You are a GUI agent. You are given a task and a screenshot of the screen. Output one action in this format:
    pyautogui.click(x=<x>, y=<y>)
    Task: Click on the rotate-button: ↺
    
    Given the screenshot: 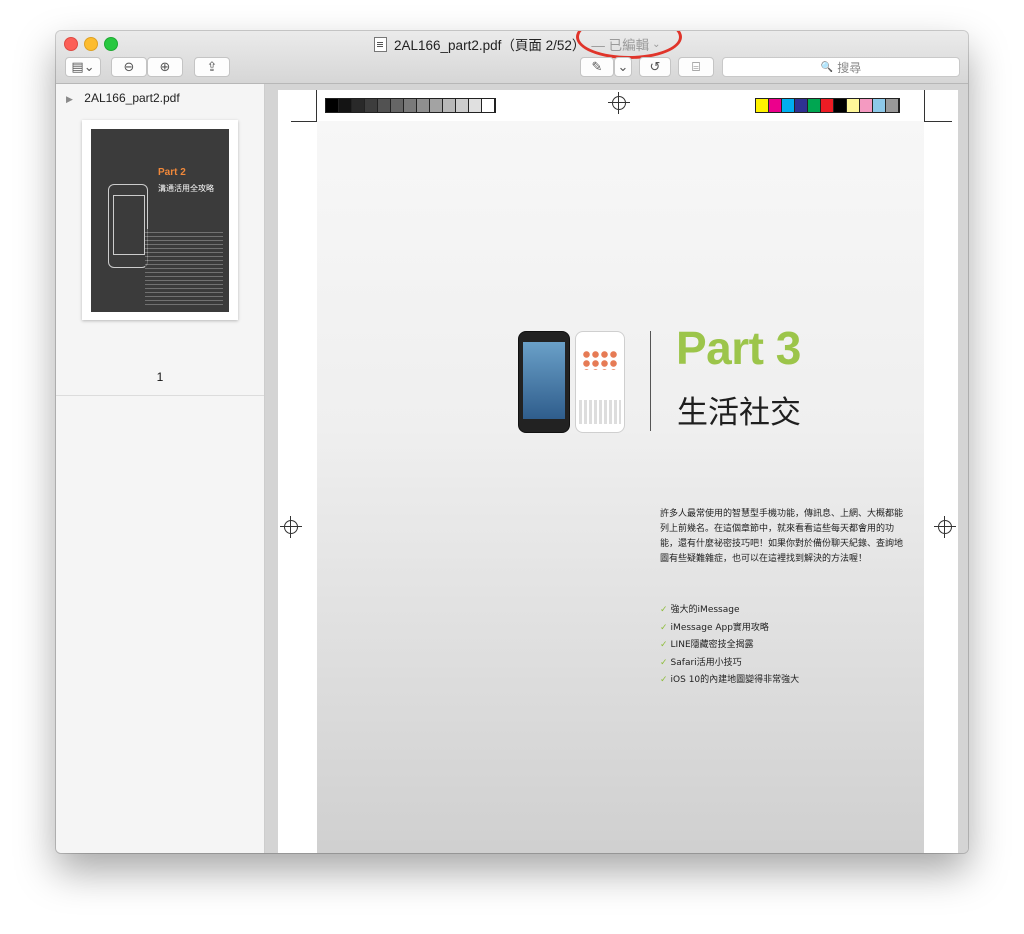 What is the action you would take?
    pyautogui.click(x=655, y=67)
    